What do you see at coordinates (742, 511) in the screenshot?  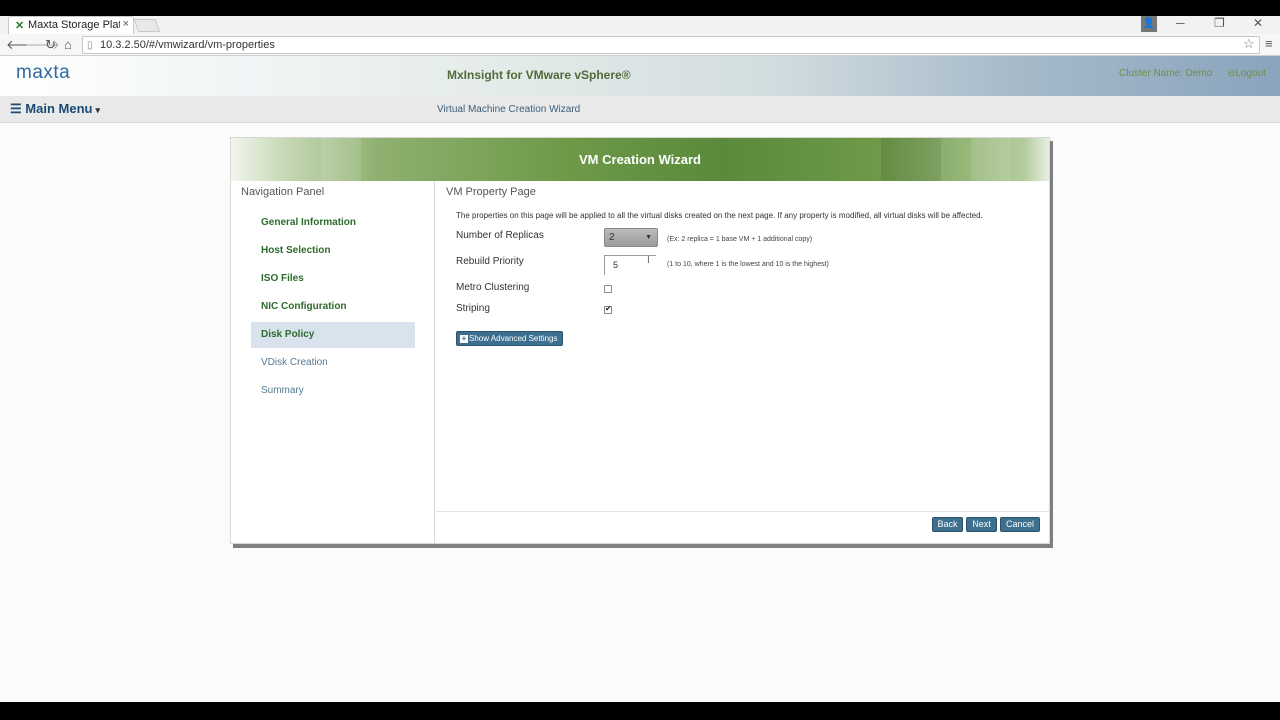 I see `footer-divider` at bounding box center [742, 511].